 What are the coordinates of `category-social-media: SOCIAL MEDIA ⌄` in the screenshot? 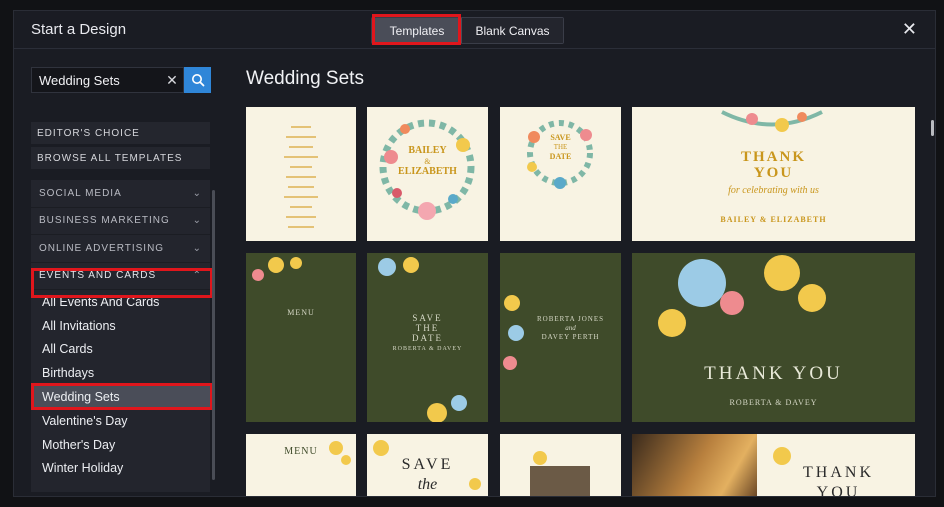 It's located at (120, 194).